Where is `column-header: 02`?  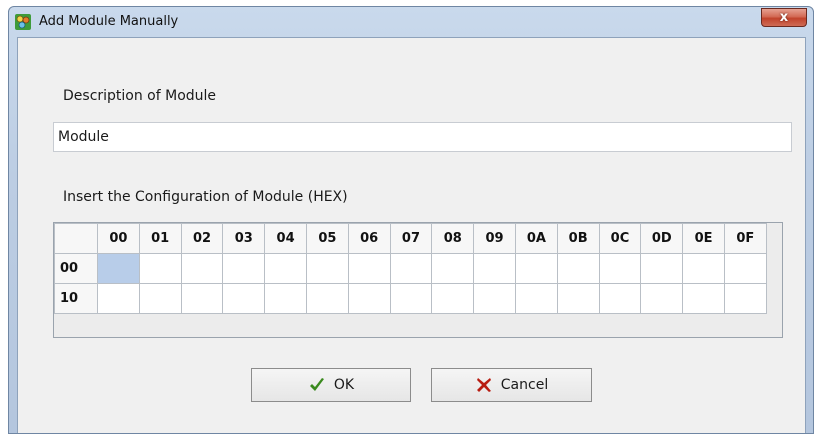 column-header: 02 is located at coordinates (202, 238).